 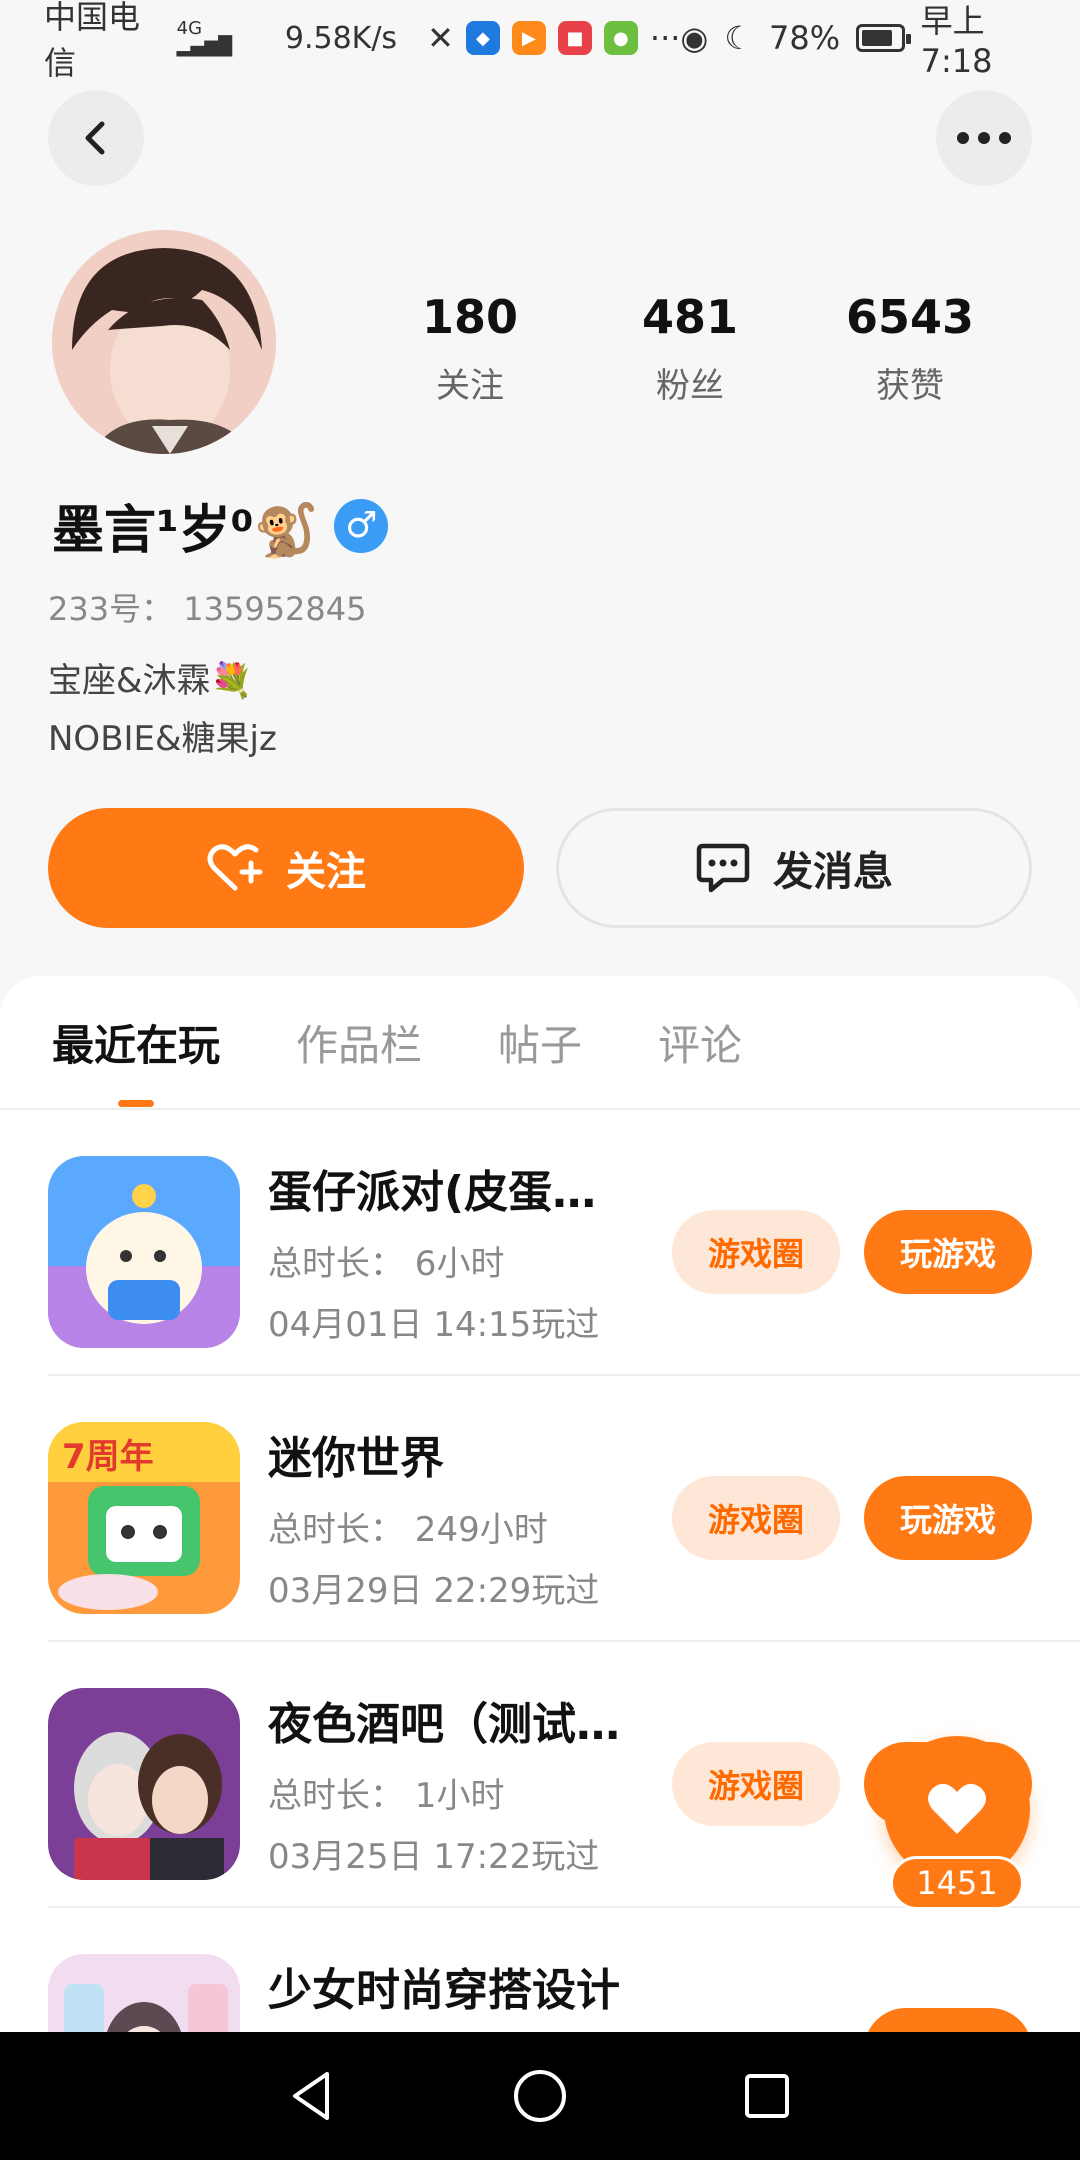 I want to click on game-title: 迷你世界, so click(x=356, y=1458).